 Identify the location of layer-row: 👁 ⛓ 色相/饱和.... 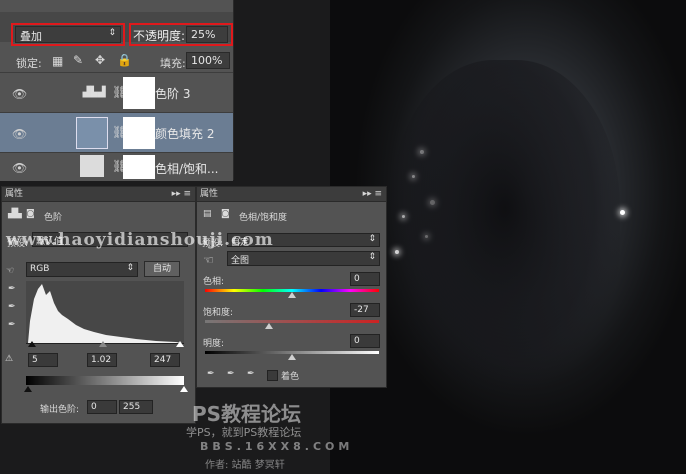
(116, 166).